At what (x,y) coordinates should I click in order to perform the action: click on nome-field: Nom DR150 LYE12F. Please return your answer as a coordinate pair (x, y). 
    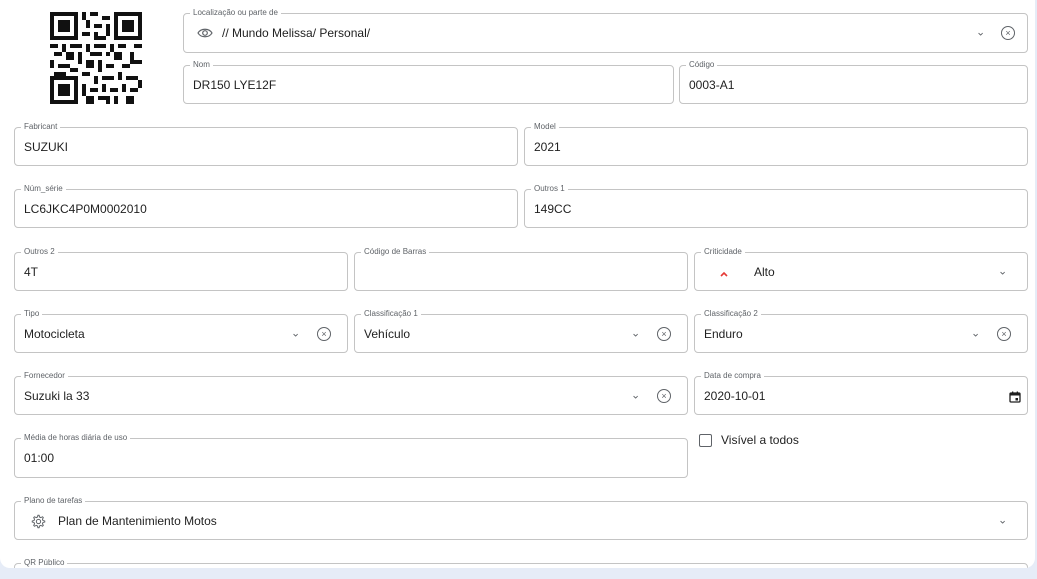
    Looking at the image, I should click on (428, 82).